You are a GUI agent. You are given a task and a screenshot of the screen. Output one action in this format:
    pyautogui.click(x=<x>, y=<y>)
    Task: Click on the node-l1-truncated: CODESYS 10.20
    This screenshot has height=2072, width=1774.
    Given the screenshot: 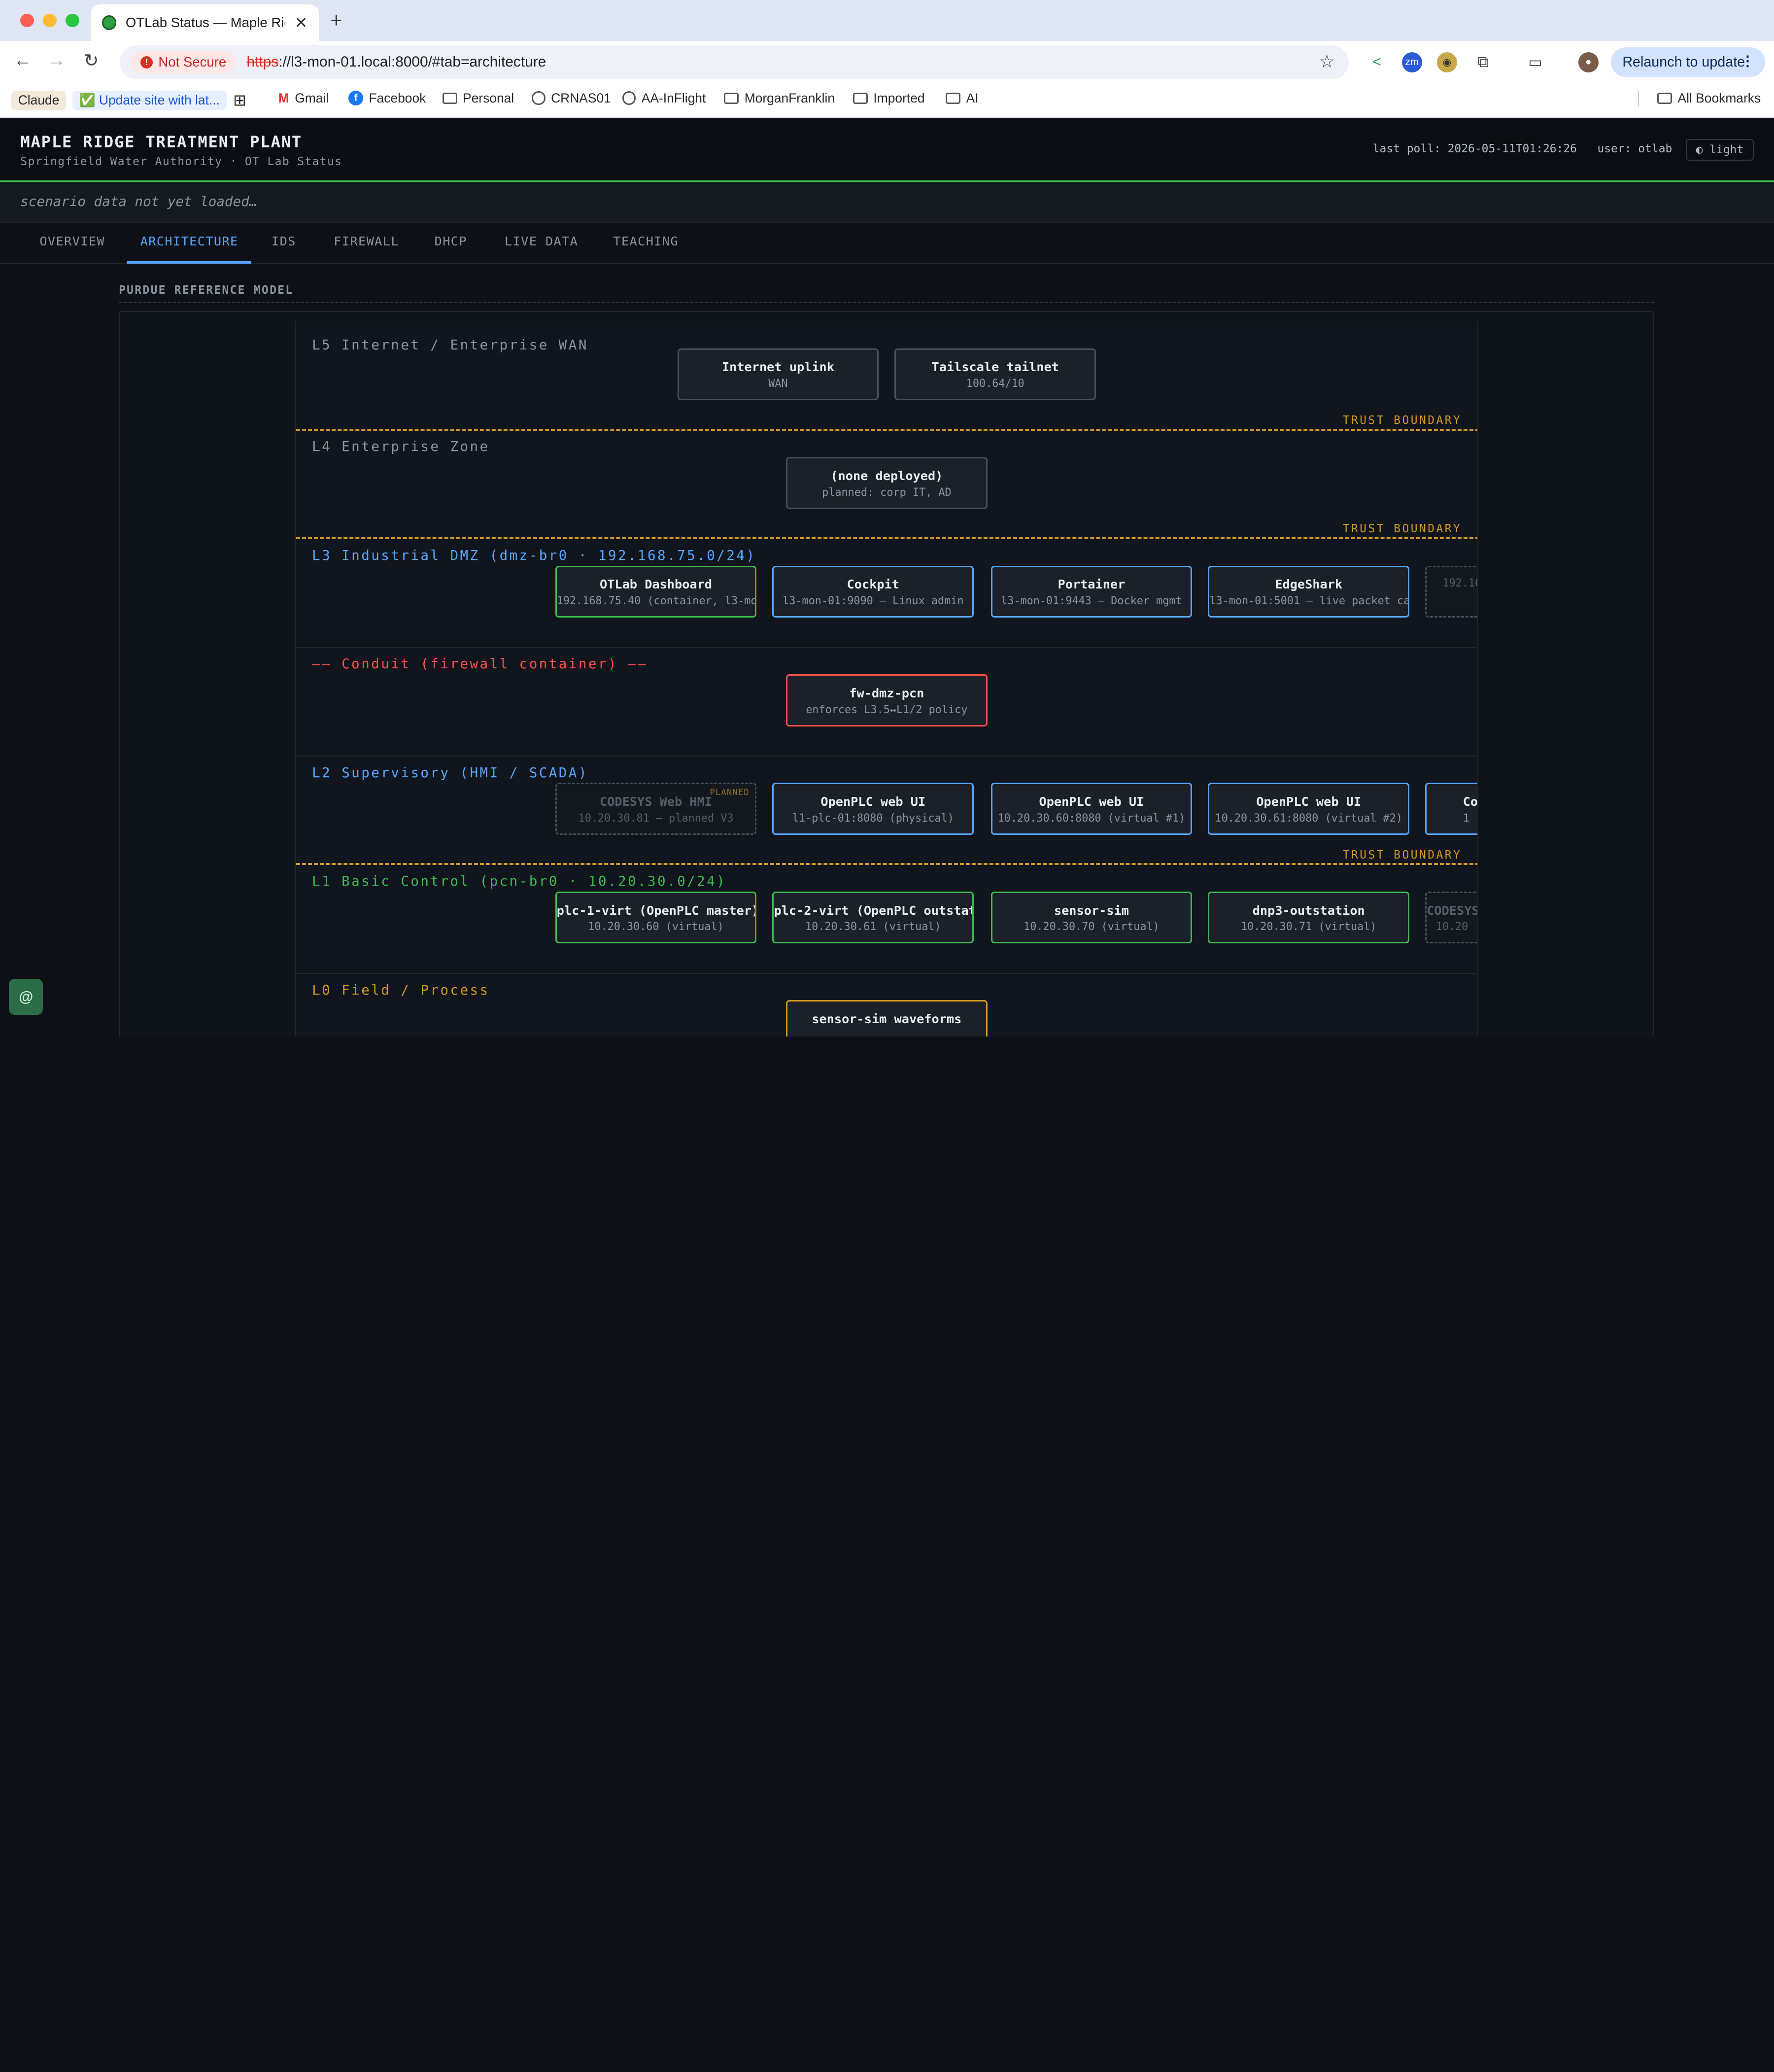 What is the action you would take?
    pyautogui.click(x=1452, y=918)
    